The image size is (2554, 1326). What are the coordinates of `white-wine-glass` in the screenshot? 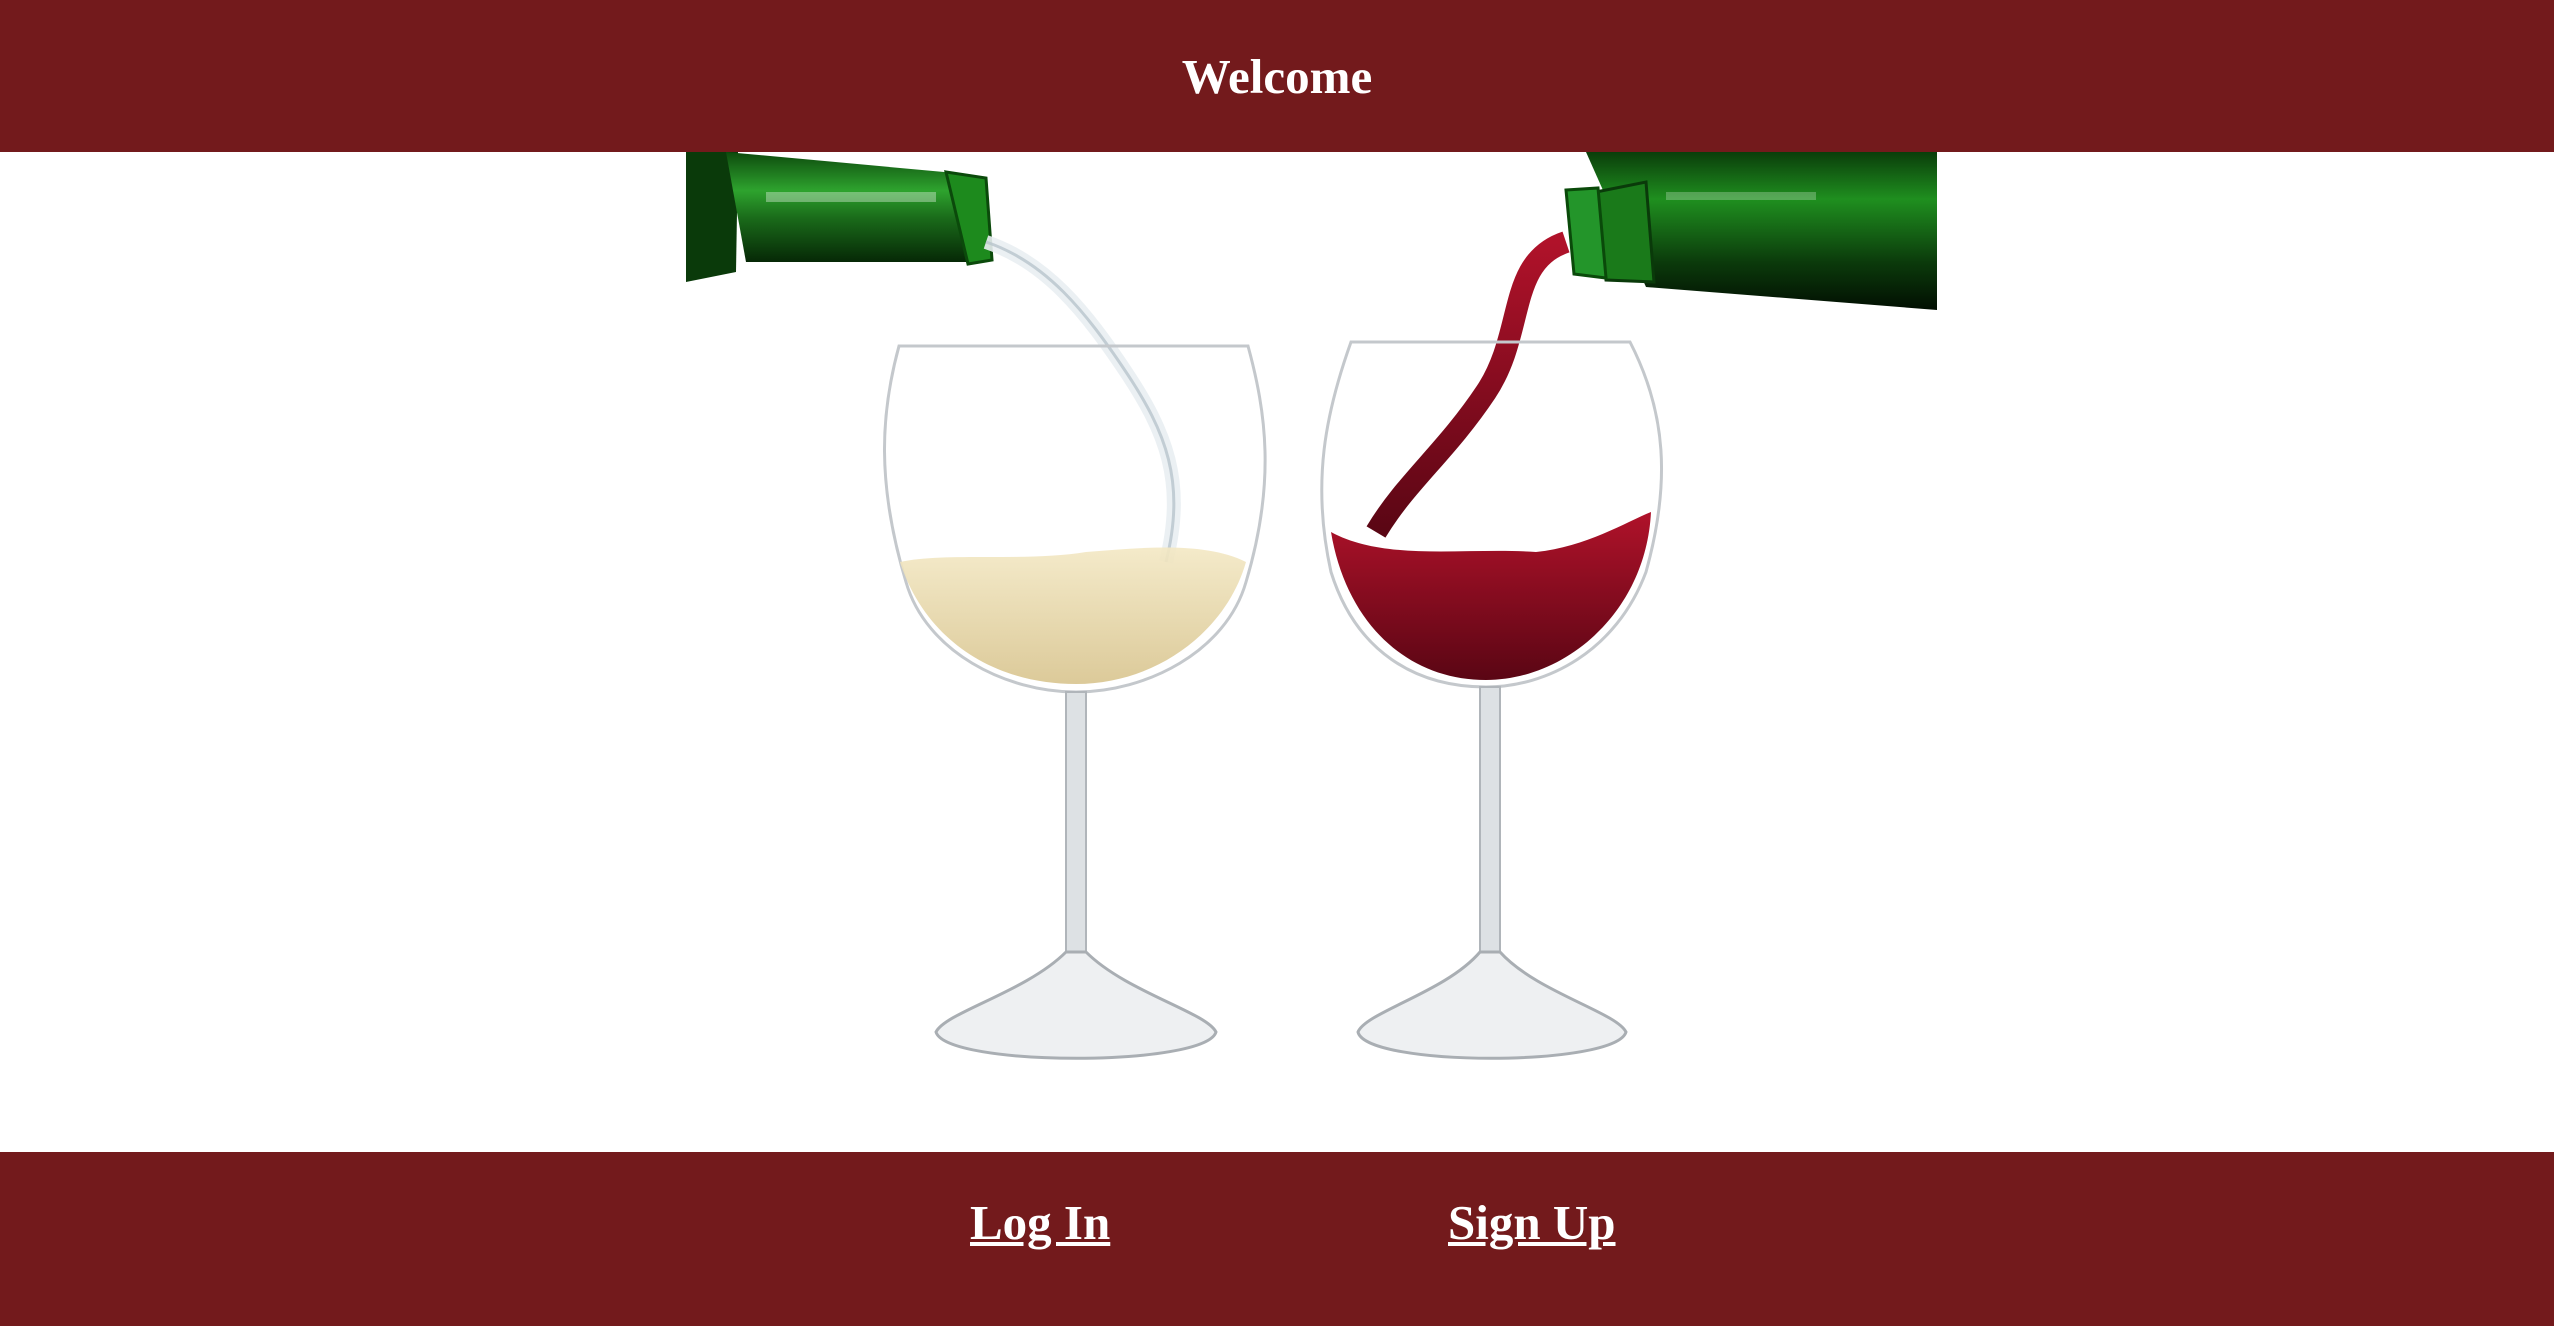 It's located at (1075, 702).